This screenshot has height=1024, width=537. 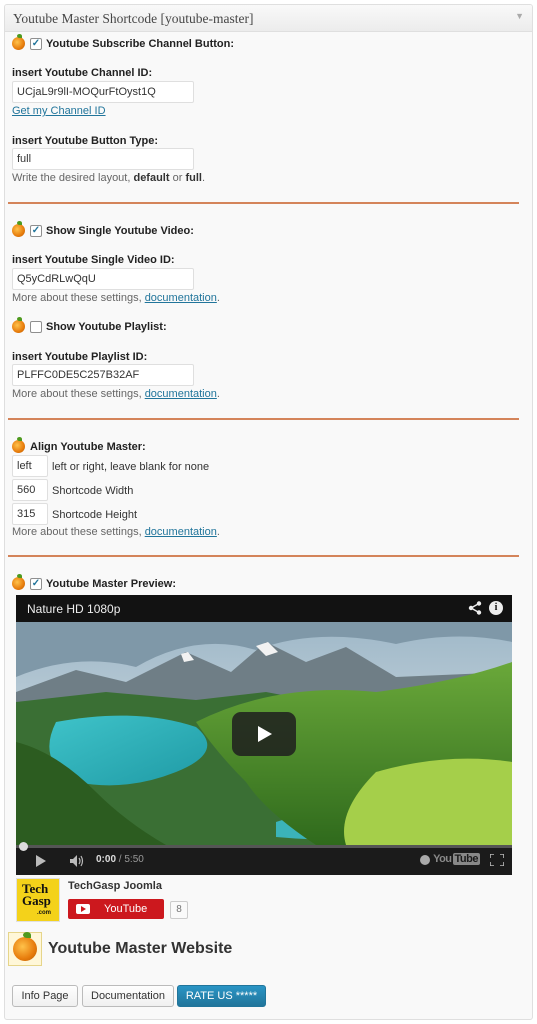 I want to click on single-video-section-title: ✓ Show Single Youtube Video:, so click(x=103, y=229).